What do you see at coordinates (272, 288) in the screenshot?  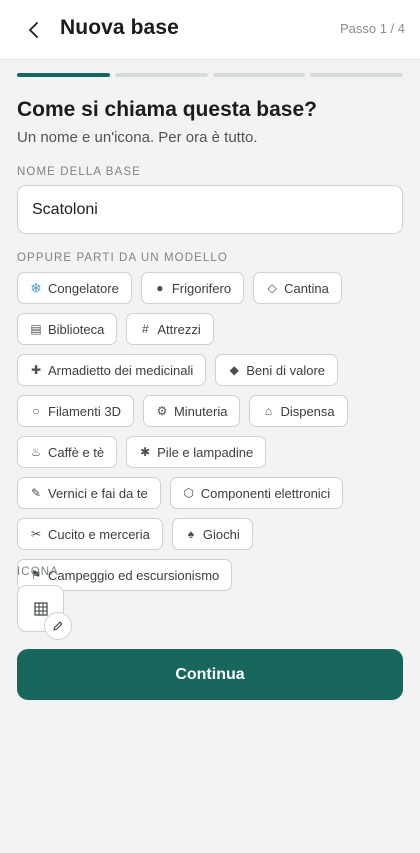 I see `diamond-outline-icon: ◇` at bounding box center [272, 288].